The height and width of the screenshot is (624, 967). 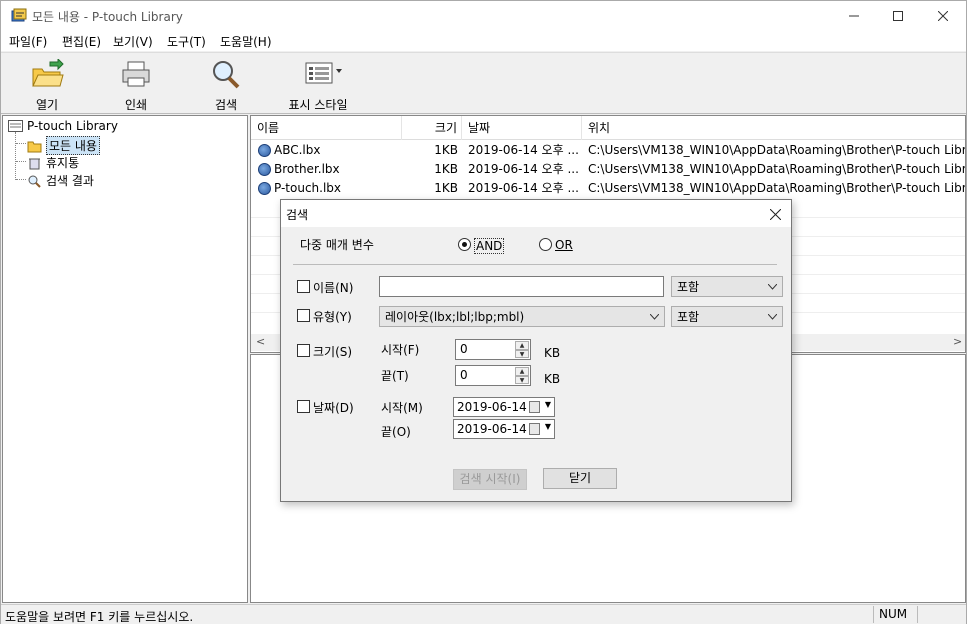 What do you see at coordinates (136, 74) in the screenshot?
I see `printer-icon` at bounding box center [136, 74].